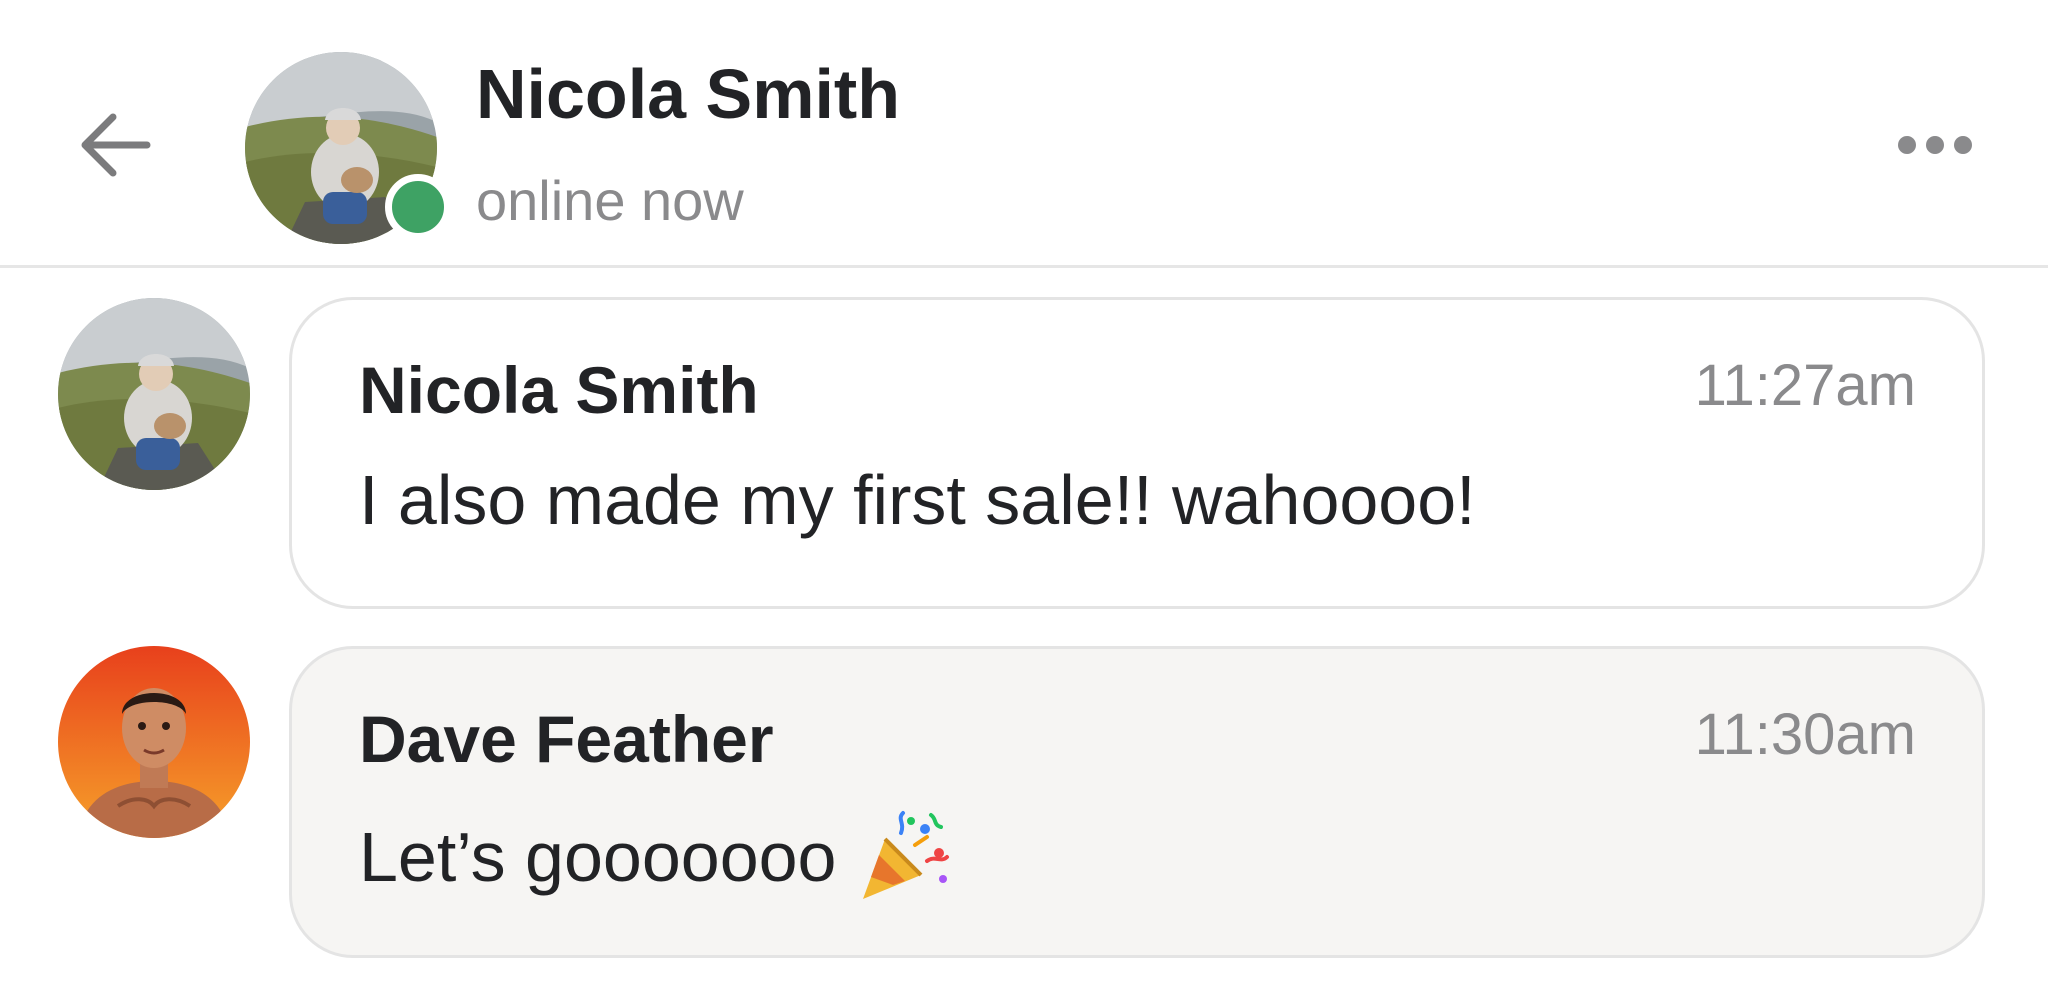 The image size is (2048, 989). What do you see at coordinates (905, 855) in the screenshot?
I see `party-popper-icon` at bounding box center [905, 855].